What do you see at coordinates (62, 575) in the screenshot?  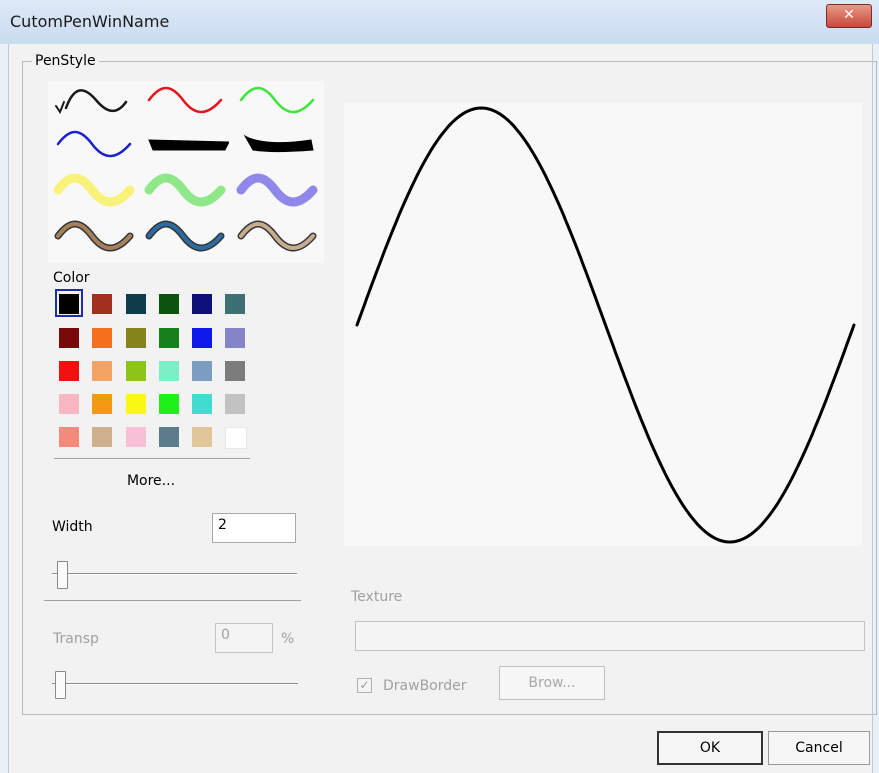 I see `width-slider-thumb` at bounding box center [62, 575].